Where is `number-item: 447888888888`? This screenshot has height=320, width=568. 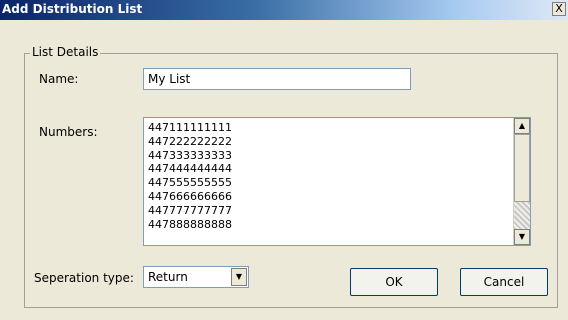 number-item: 447888888888 is located at coordinates (190, 224).